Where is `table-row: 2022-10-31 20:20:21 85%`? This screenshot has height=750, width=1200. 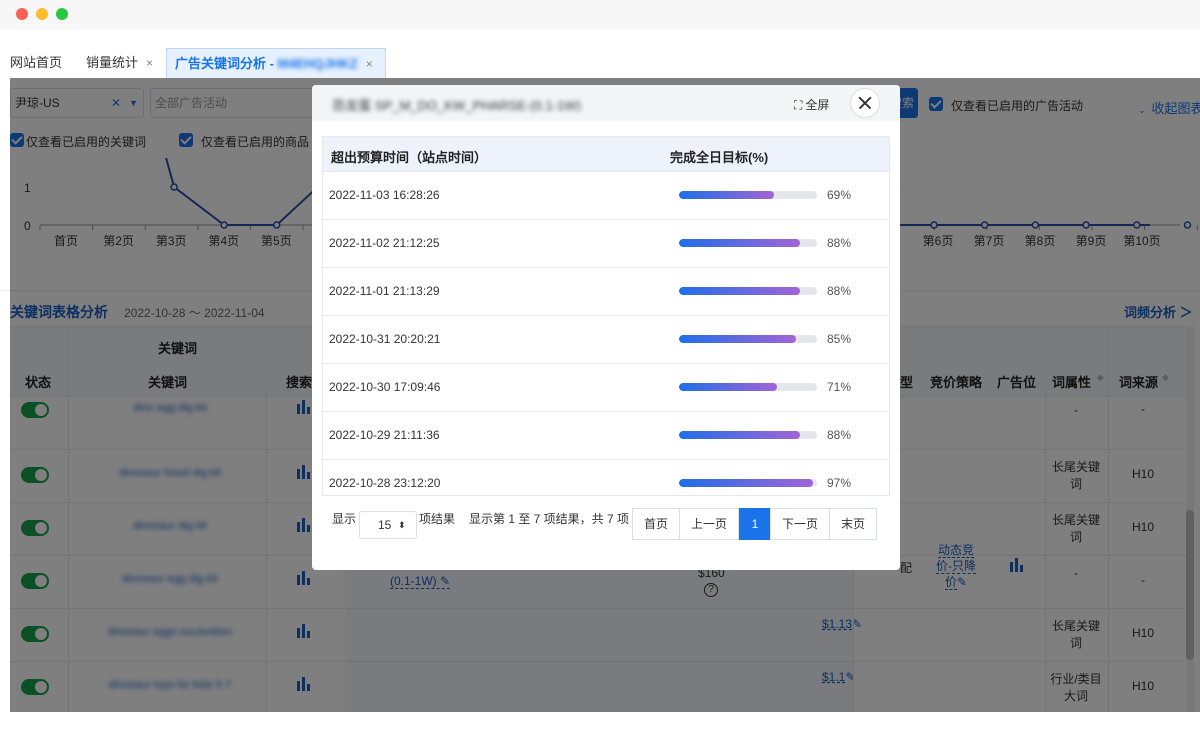
table-row: 2022-10-31 20:20:21 85% is located at coordinates (606, 339).